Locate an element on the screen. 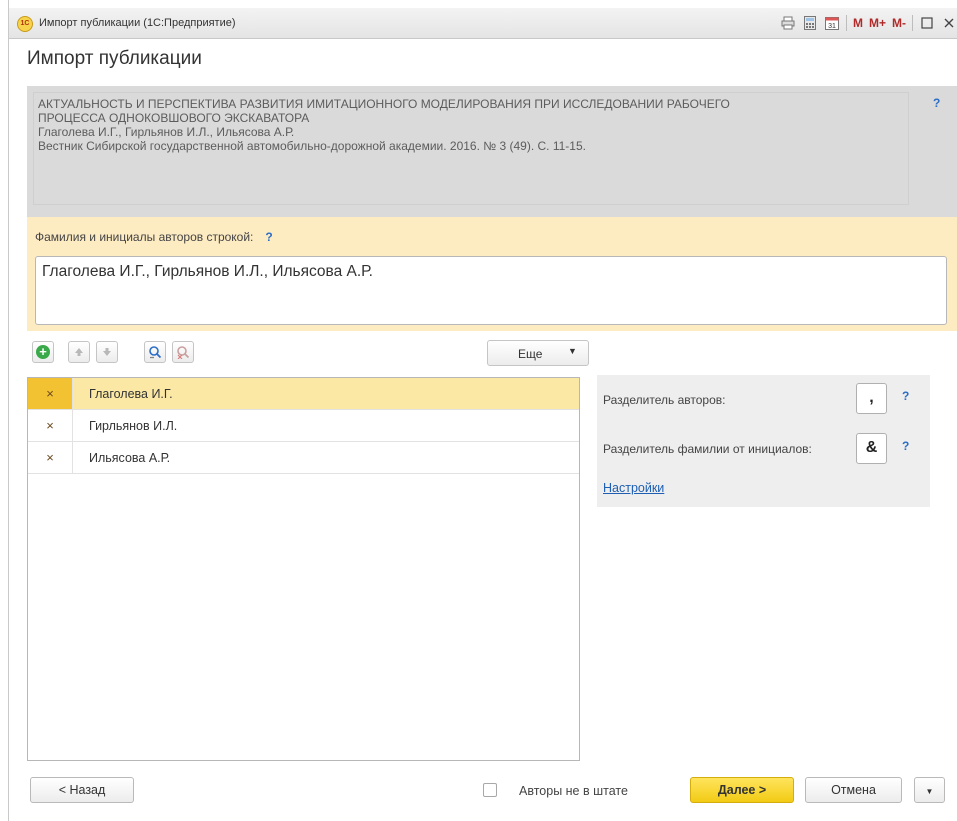 Image resolution: width=957 pixels, height=821 pixels. svg-text: 31 is located at coordinates (832, 26).